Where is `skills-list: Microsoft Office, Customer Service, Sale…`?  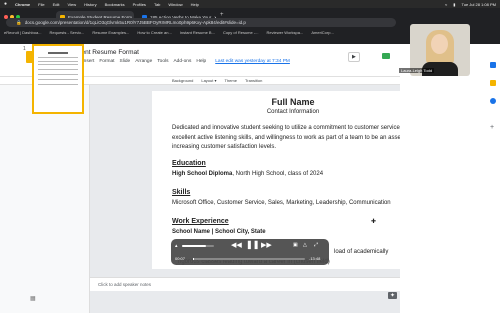
skills-list: Microsoft Office, Customer Service, Sale… is located at coordinates (297, 204).